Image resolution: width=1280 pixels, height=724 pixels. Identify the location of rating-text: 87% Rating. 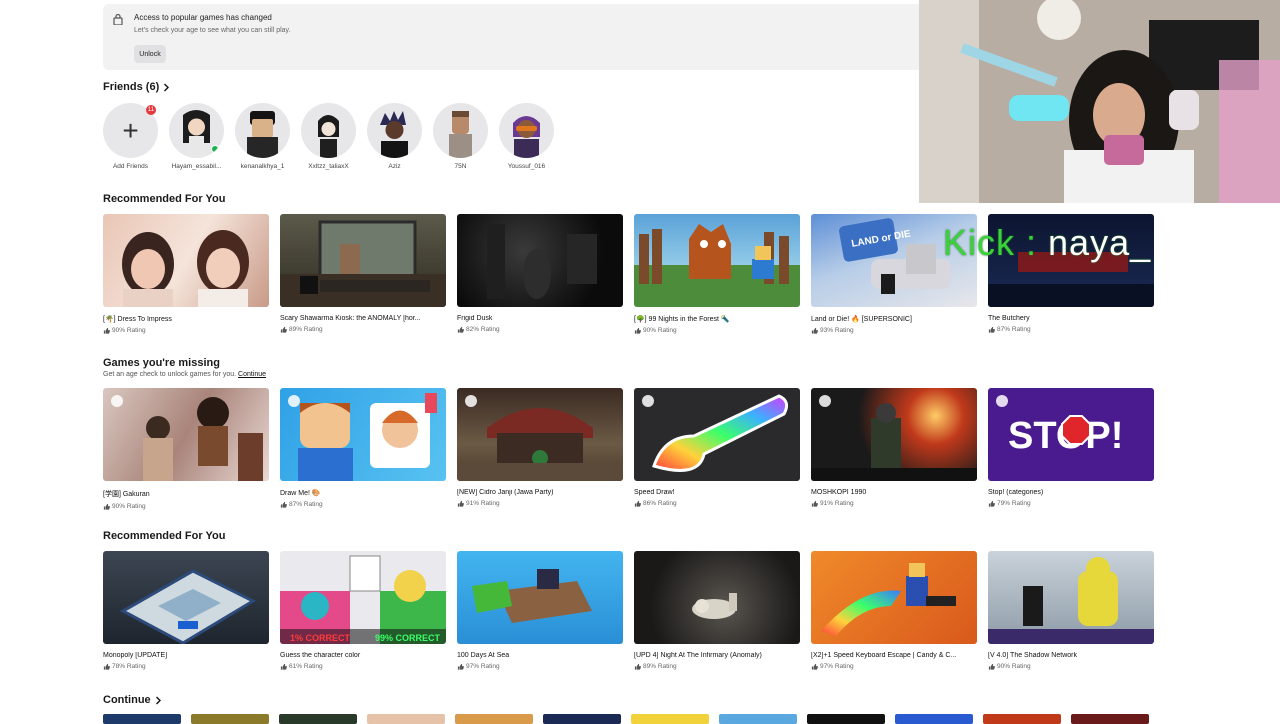
(306, 504).